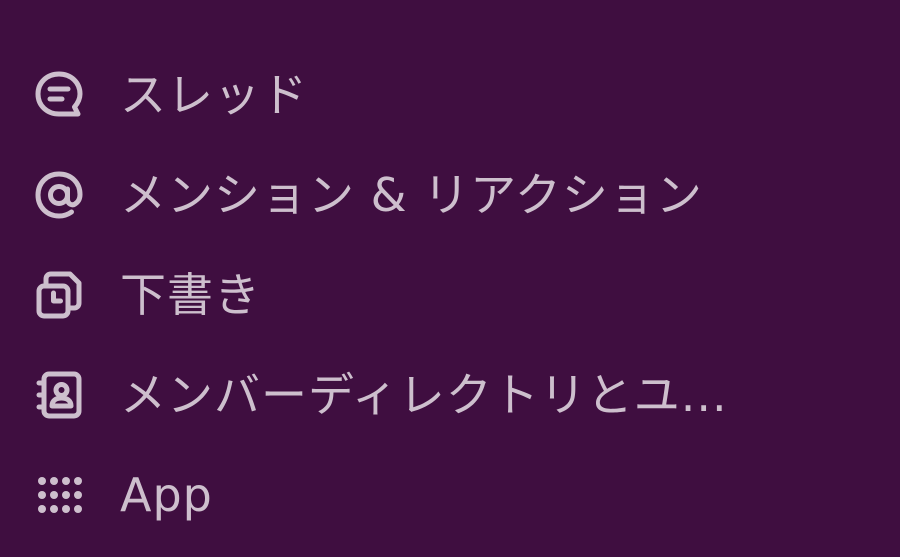 The height and width of the screenshot is (557, 900). What do you see at coordinates (59, 295) in the screenshot?
I see `drafts-icon` at bounding box center [59, 295].